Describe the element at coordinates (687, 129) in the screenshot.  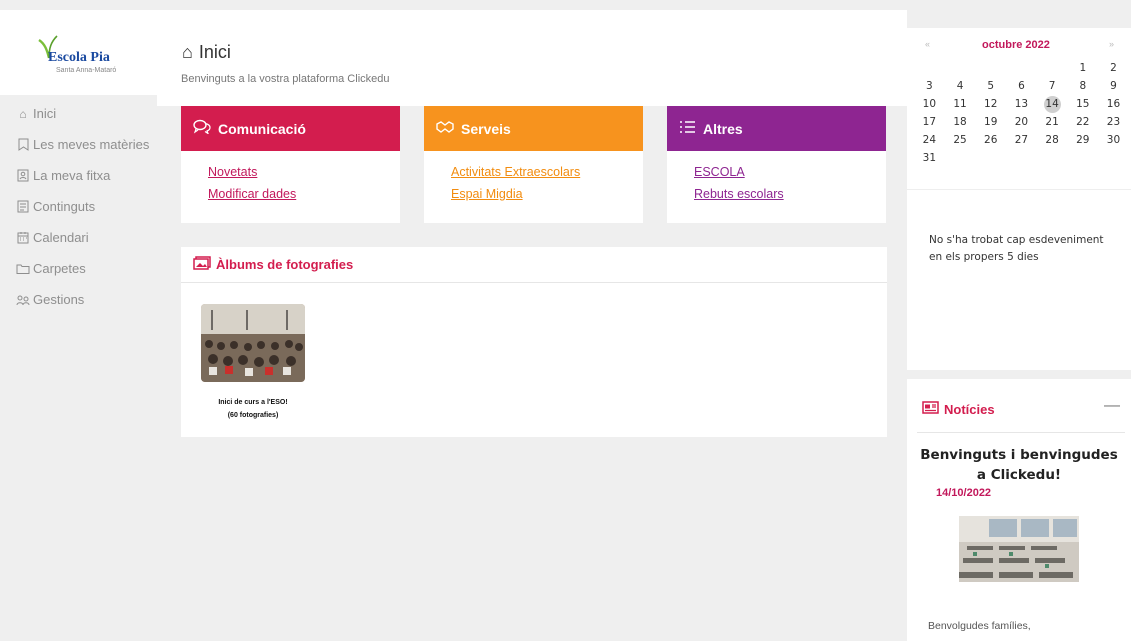
I see `list-icon` at that location.